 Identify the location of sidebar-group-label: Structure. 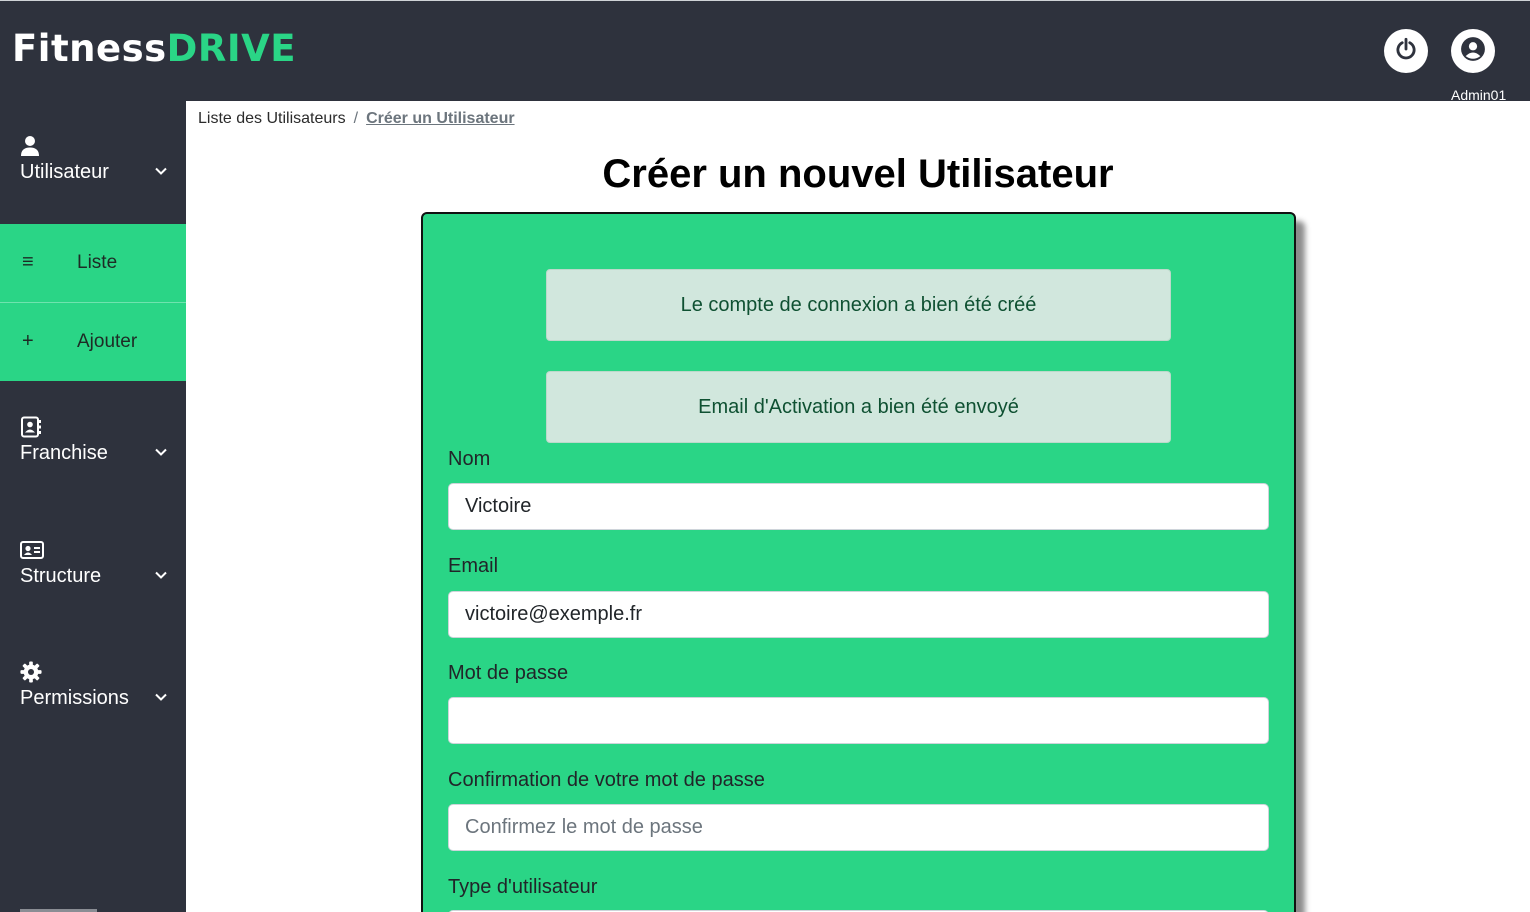
(61, 576).